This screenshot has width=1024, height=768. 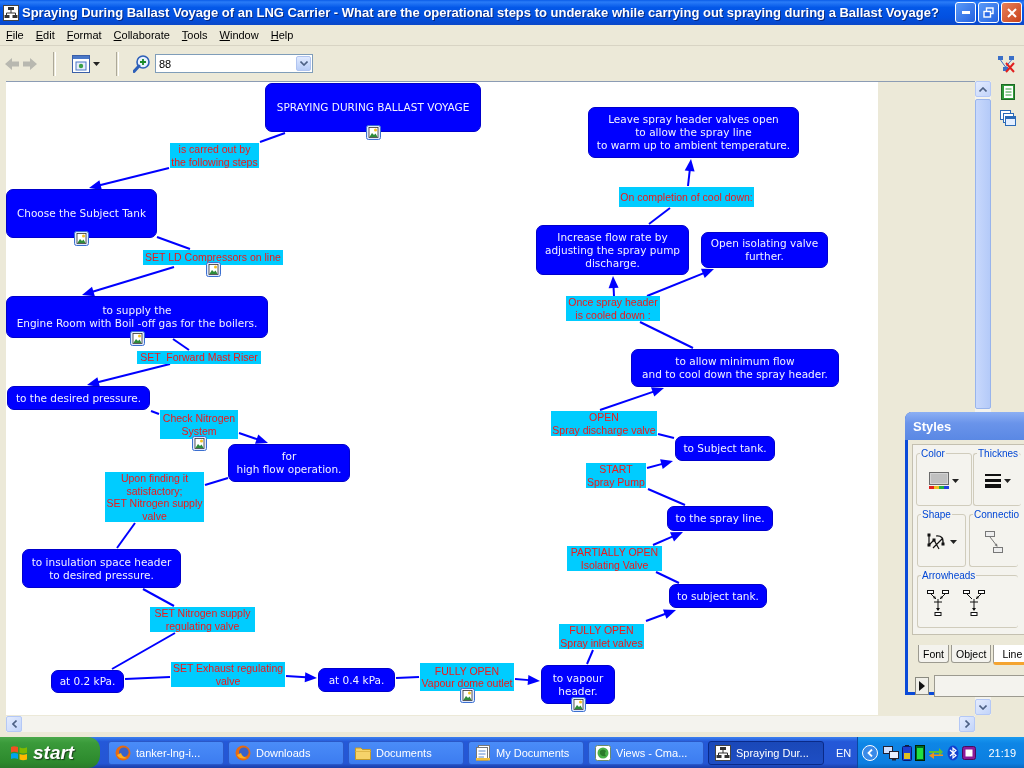 What do you see at coordinates (19, 752) in the screenshot?
I see `windows-flag-icon` at bounding box center [19, 752].